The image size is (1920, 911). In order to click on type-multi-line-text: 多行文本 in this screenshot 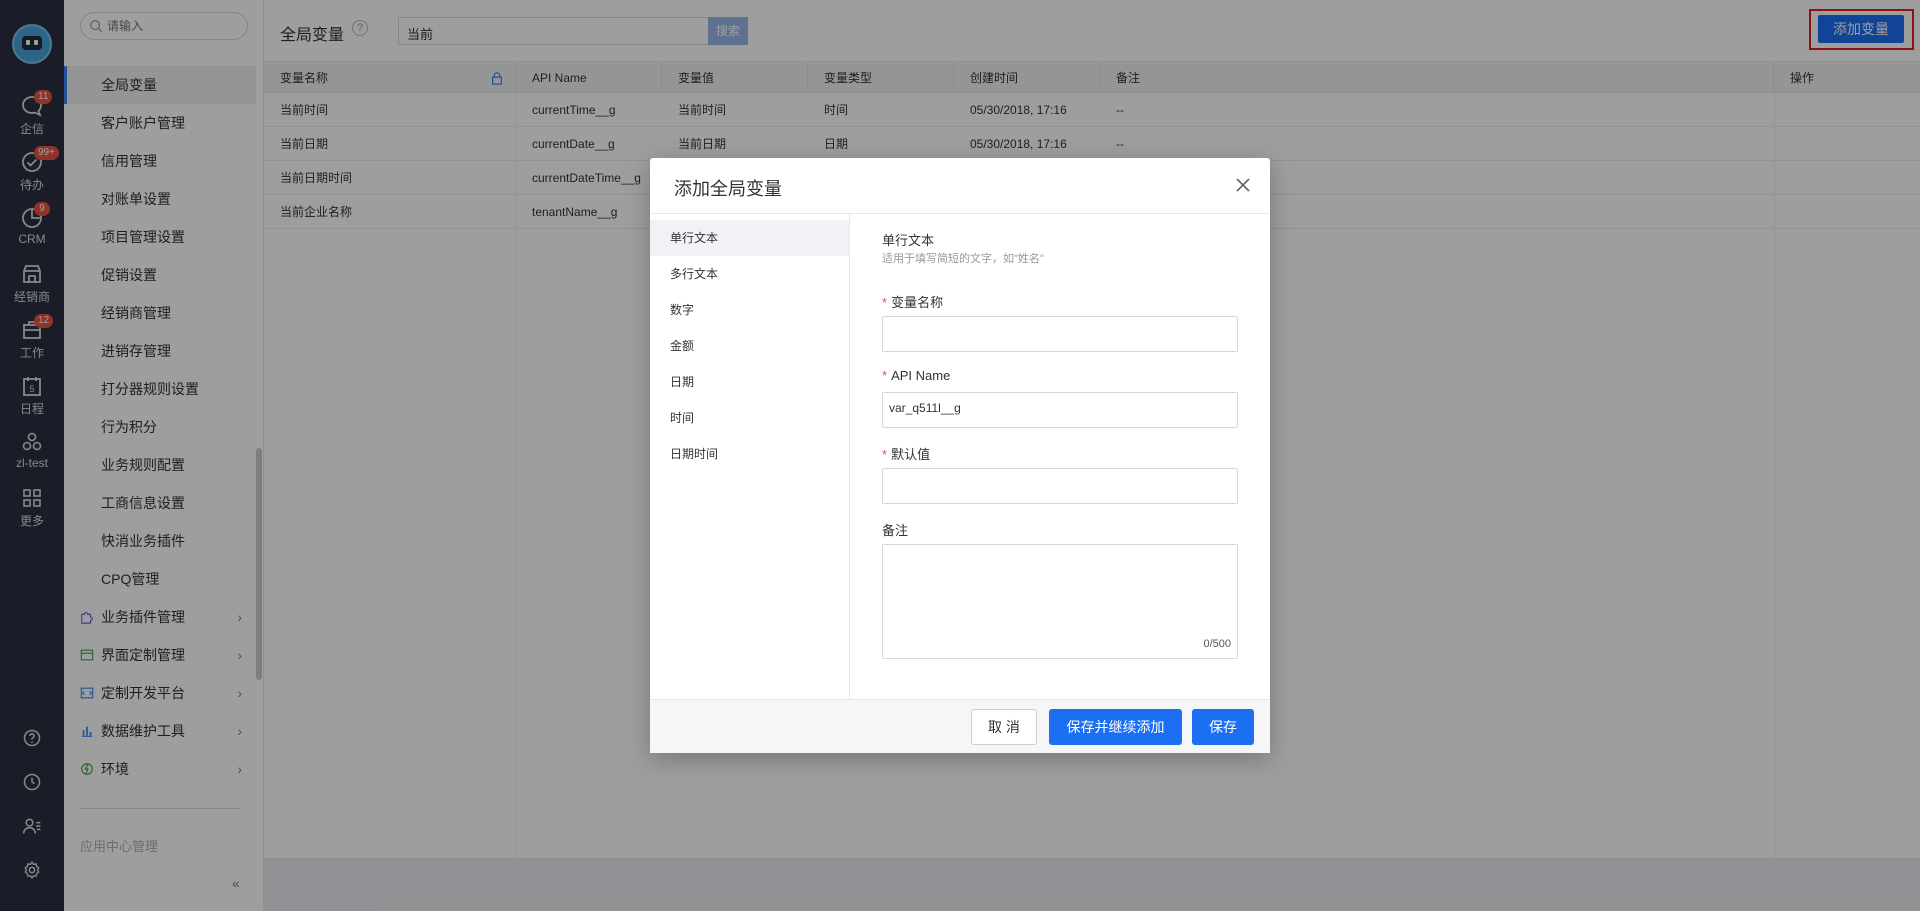, I will do `click(749, 274)`.